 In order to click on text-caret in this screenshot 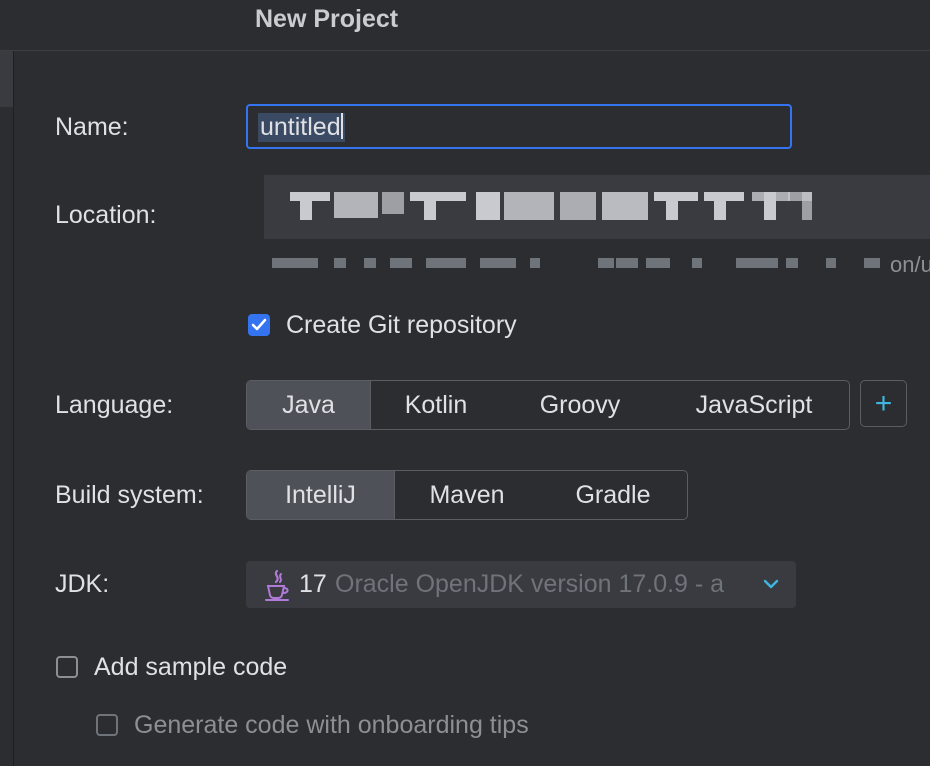, I will do `click(341, 126)`.